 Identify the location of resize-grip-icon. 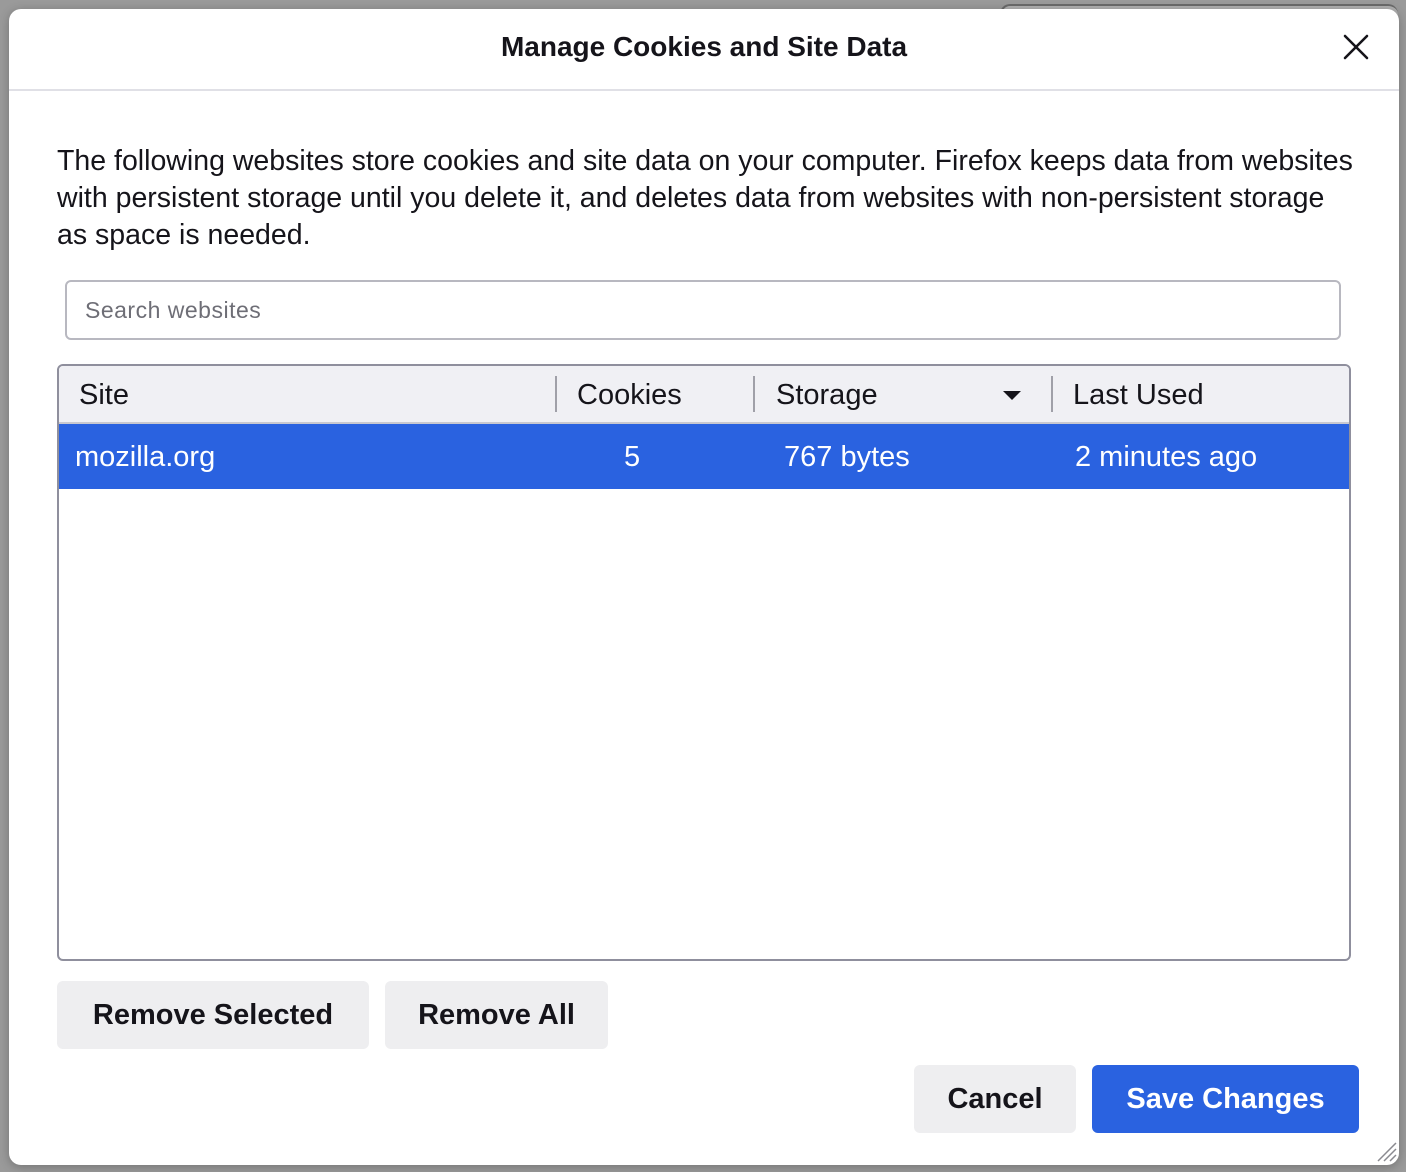
(1387, 1152).